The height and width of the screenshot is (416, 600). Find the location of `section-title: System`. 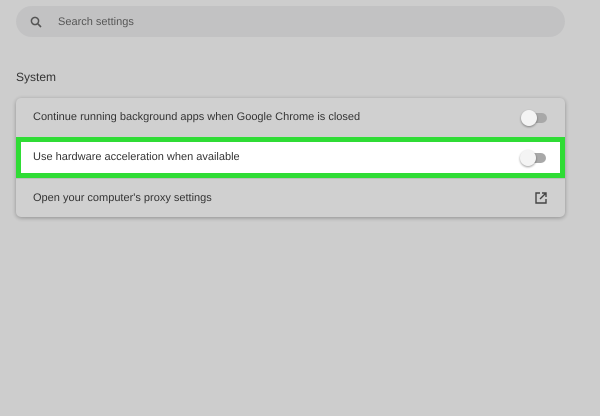

section-title: System is located at coordinates (37, 77).